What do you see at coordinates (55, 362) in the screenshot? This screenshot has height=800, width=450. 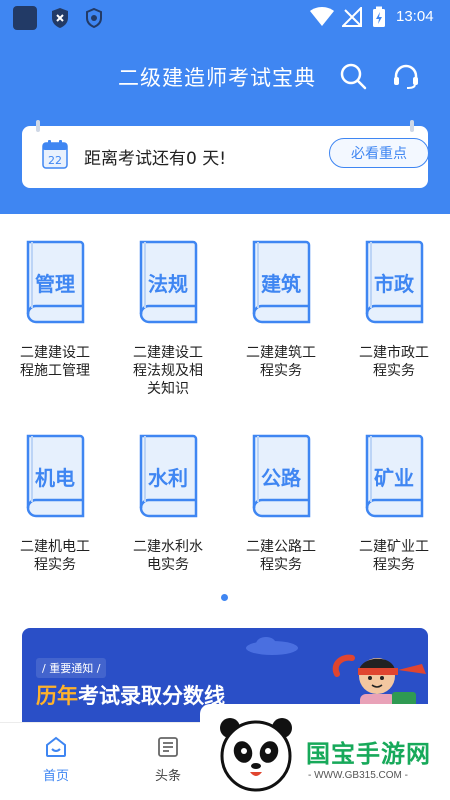 I see `subject-name: 二建建设工程施工管理` at bounding box center [55, 362].